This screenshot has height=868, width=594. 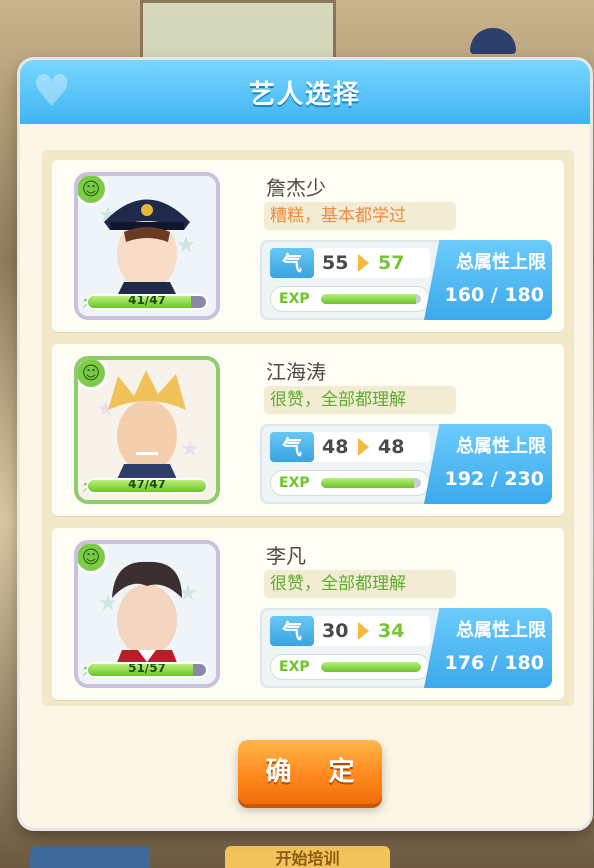 I want to click on background-button, so click(x=90, y=857).